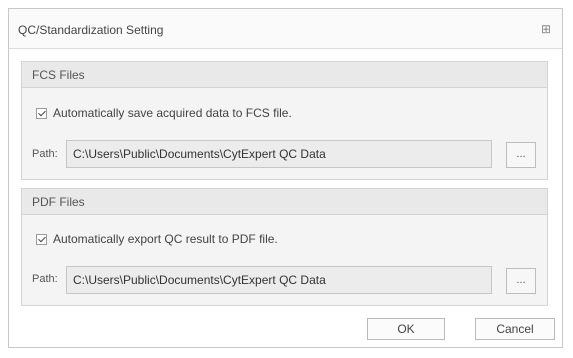  I want to click on fcs-files-header: FCS Files, so click(284, 75).